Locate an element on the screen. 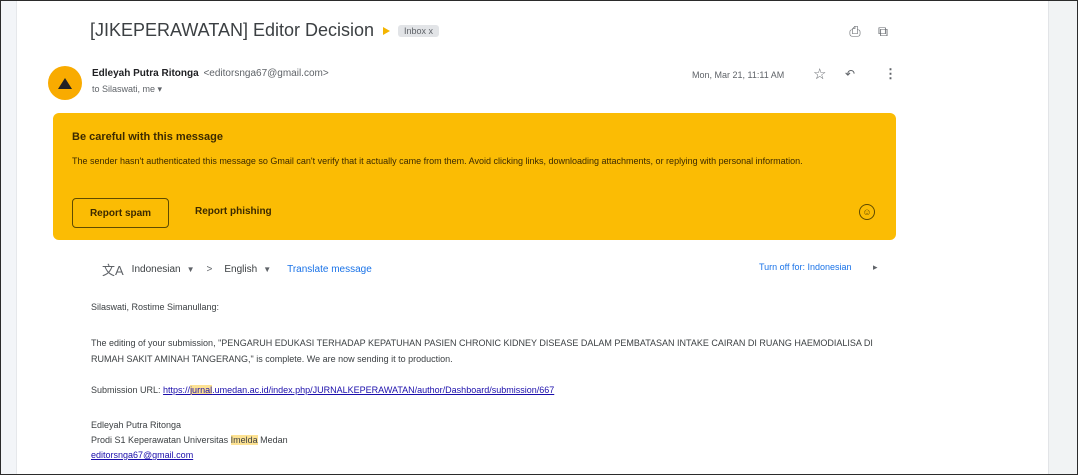 Image resolution: width=1078 pixels, height=475 pixels. recipients-toggle: to Silaswati, me ▾ is located at coordinates (127, 89).